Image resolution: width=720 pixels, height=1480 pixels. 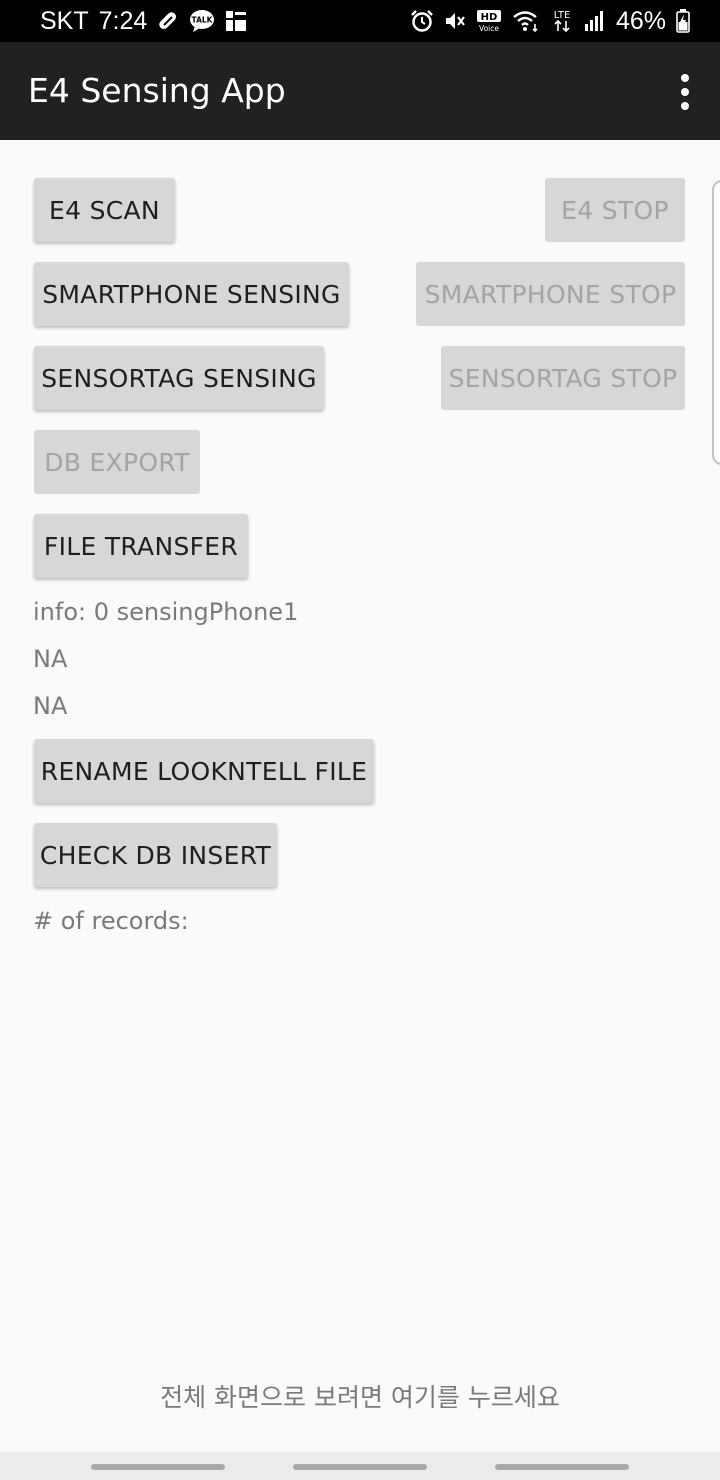 What do you see at coordinates (640, 20) in the screenshot?
I see `battery-percent: 46%` at bounding box center [640, 20].